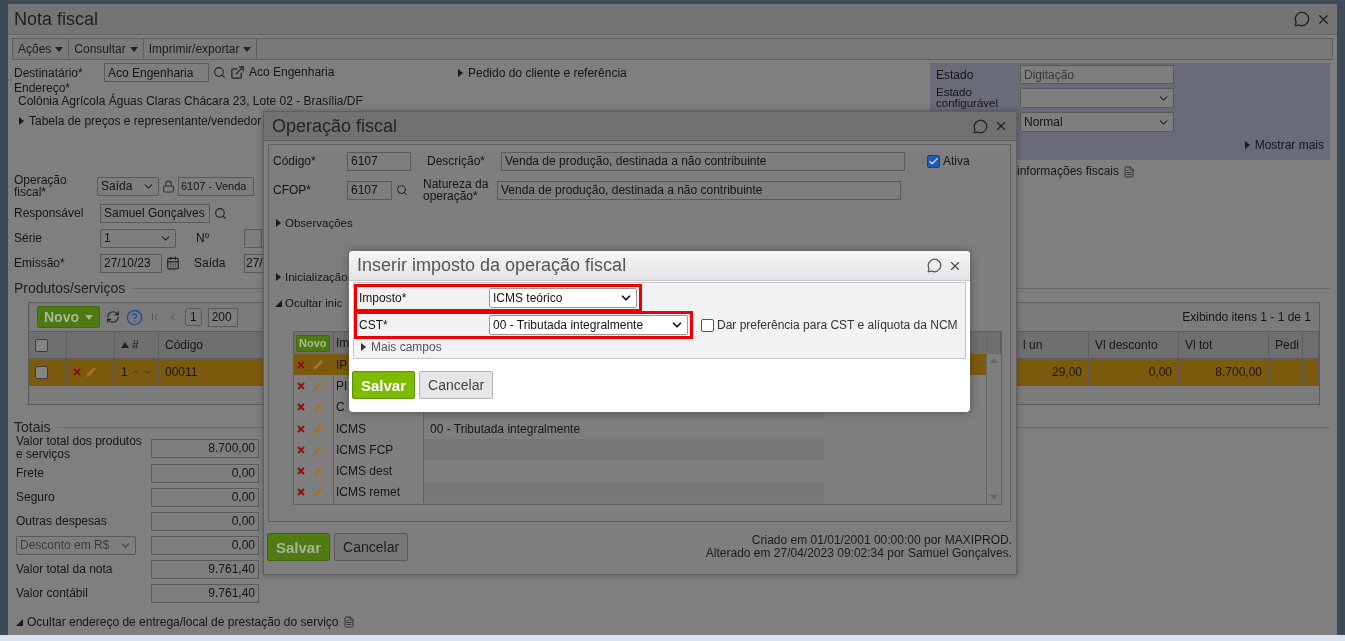 Image resolution: width=1345 pixels, height=641 pixels. What do you see at coordinates (384, 385) in the screenshot?
I see `save-button: Salvar` at bounding box center [384, 385].